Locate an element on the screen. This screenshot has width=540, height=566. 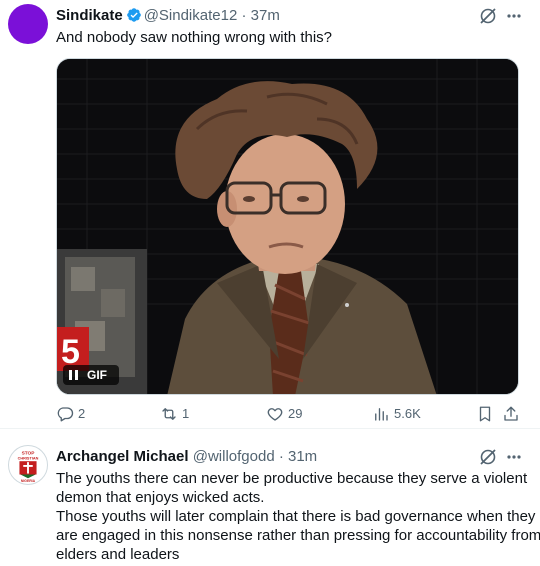
pause-icon is located at coordinates (73, 375).